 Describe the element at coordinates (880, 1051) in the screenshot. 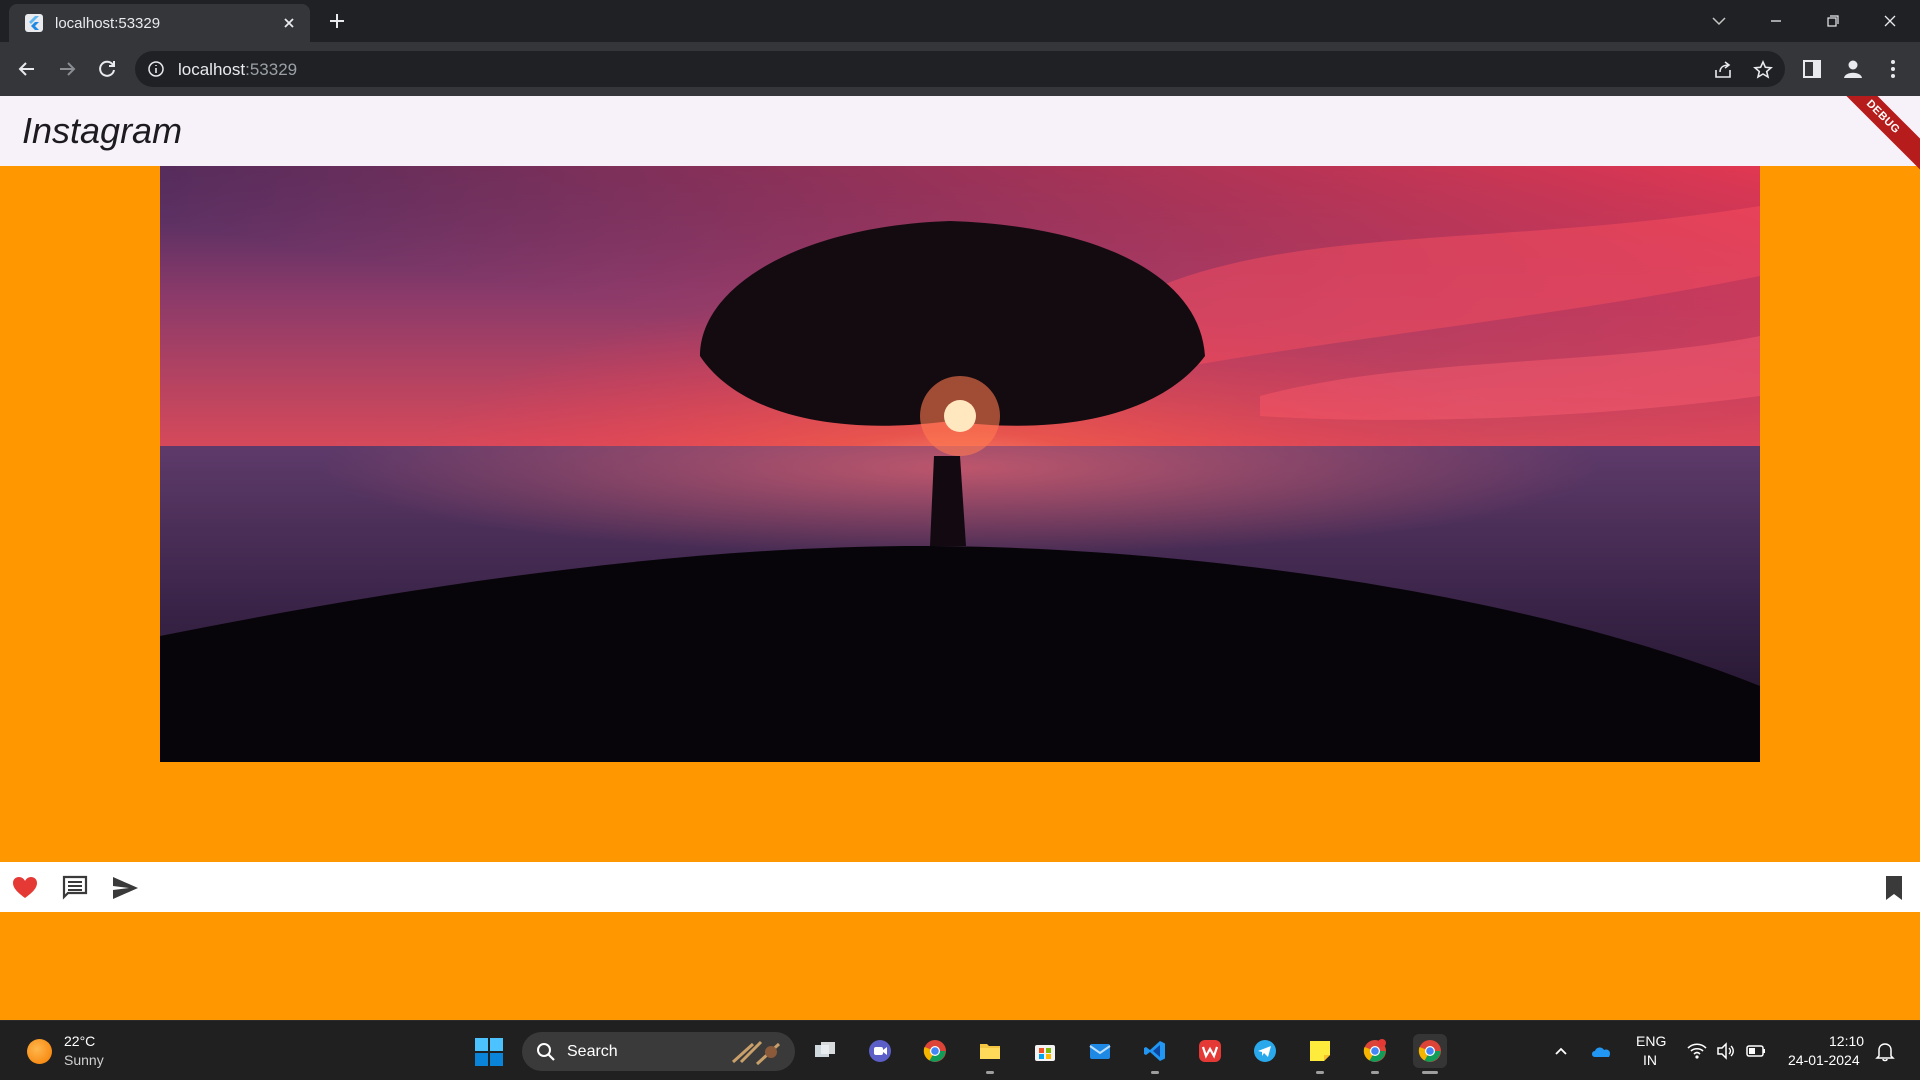

I see `meet-icon` at that location.